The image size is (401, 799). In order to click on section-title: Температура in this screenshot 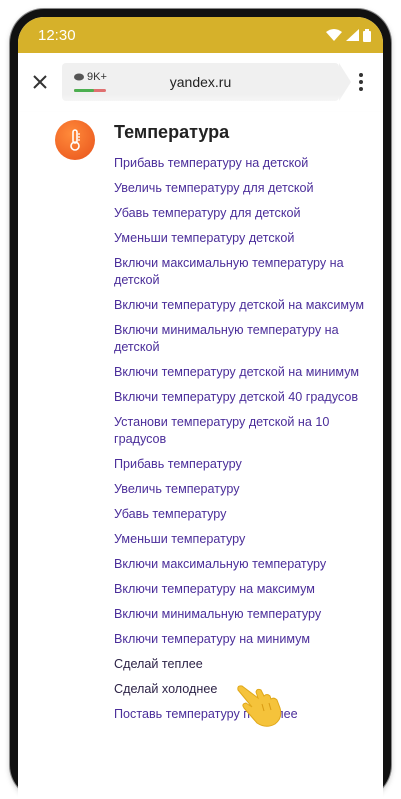, I will do `click(172, 132)`.